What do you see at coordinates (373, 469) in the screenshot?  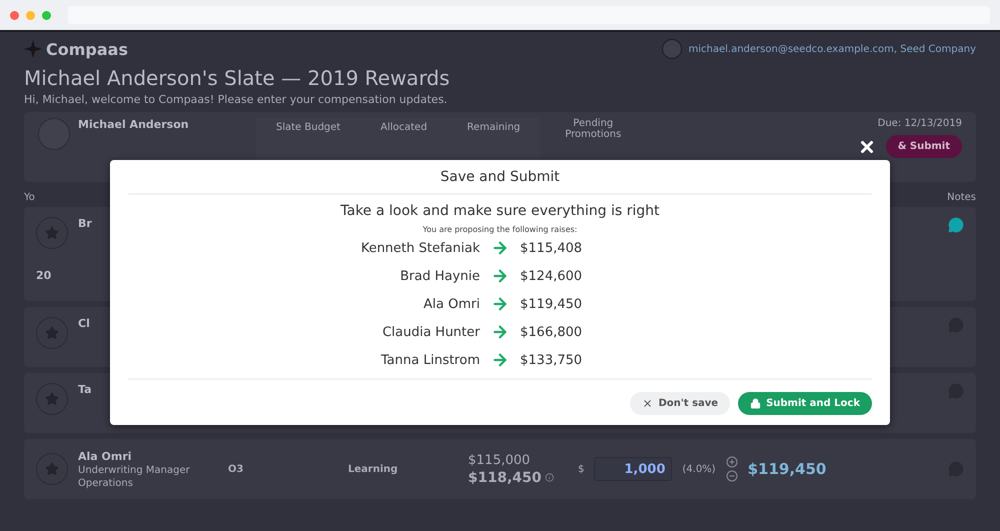 I see `track-cell-text: Learning` at bounding box center [373, 469].